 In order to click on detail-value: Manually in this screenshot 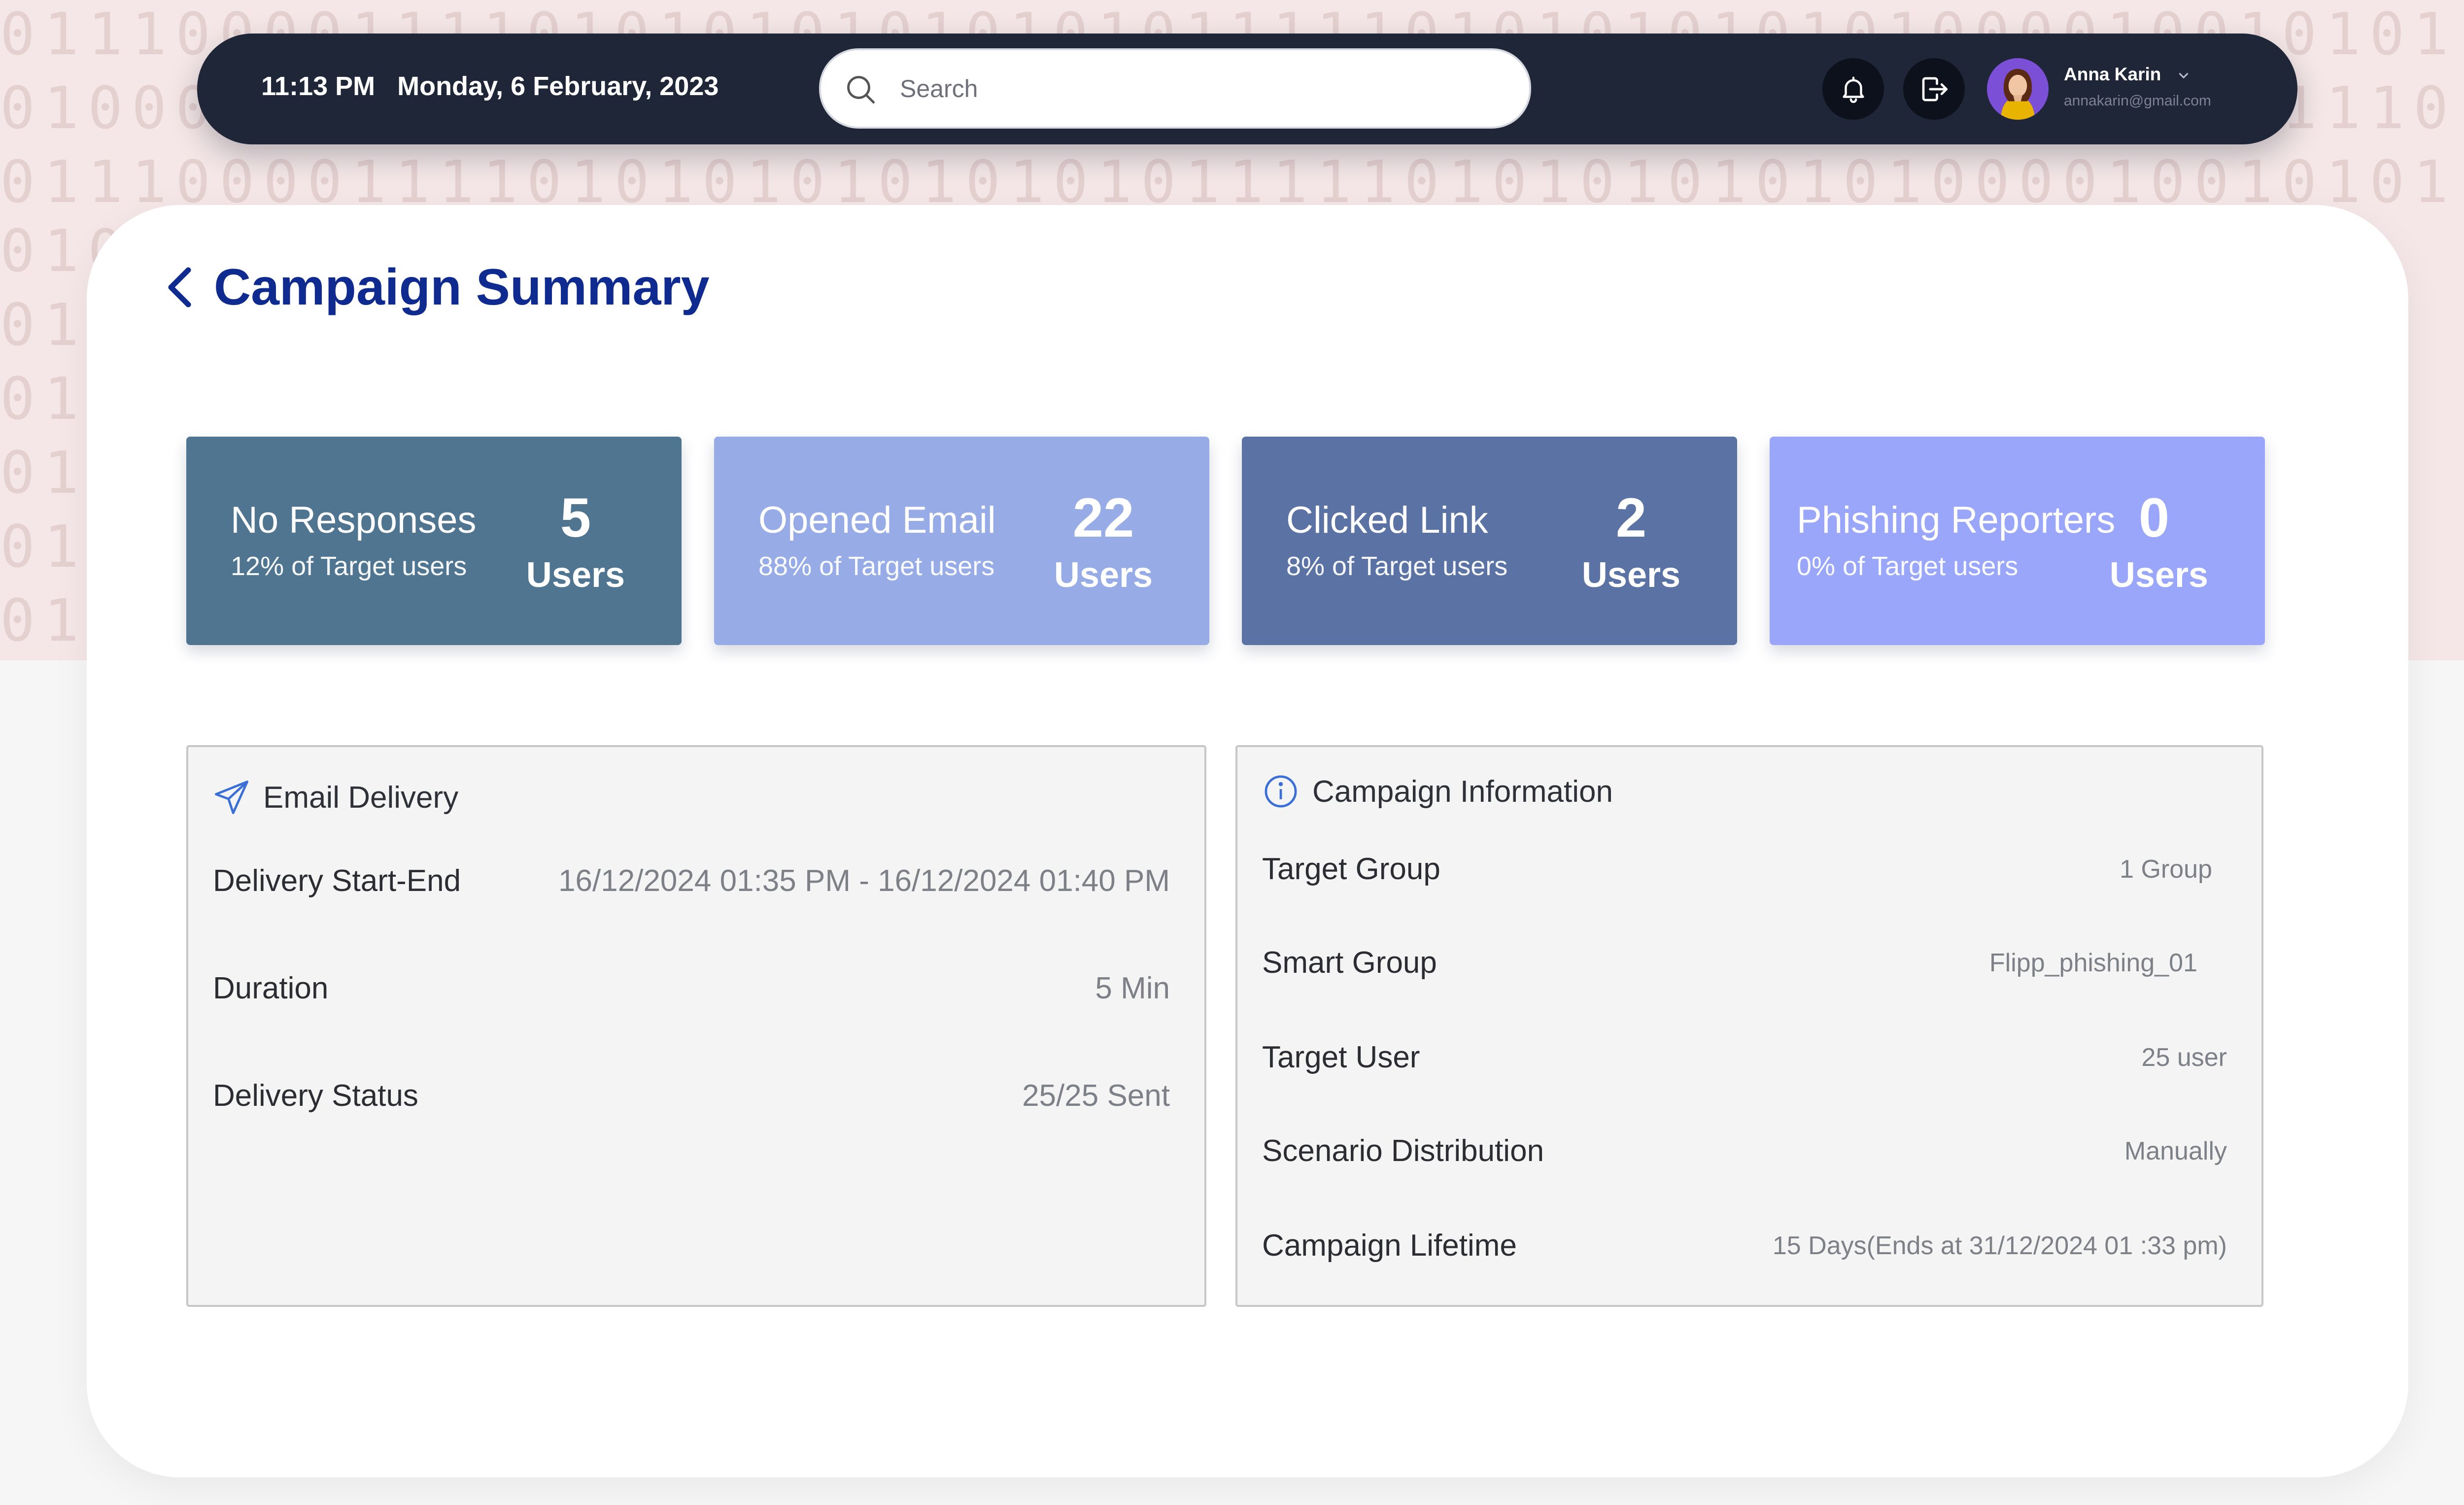, I will do `click(2175, 1151)`.